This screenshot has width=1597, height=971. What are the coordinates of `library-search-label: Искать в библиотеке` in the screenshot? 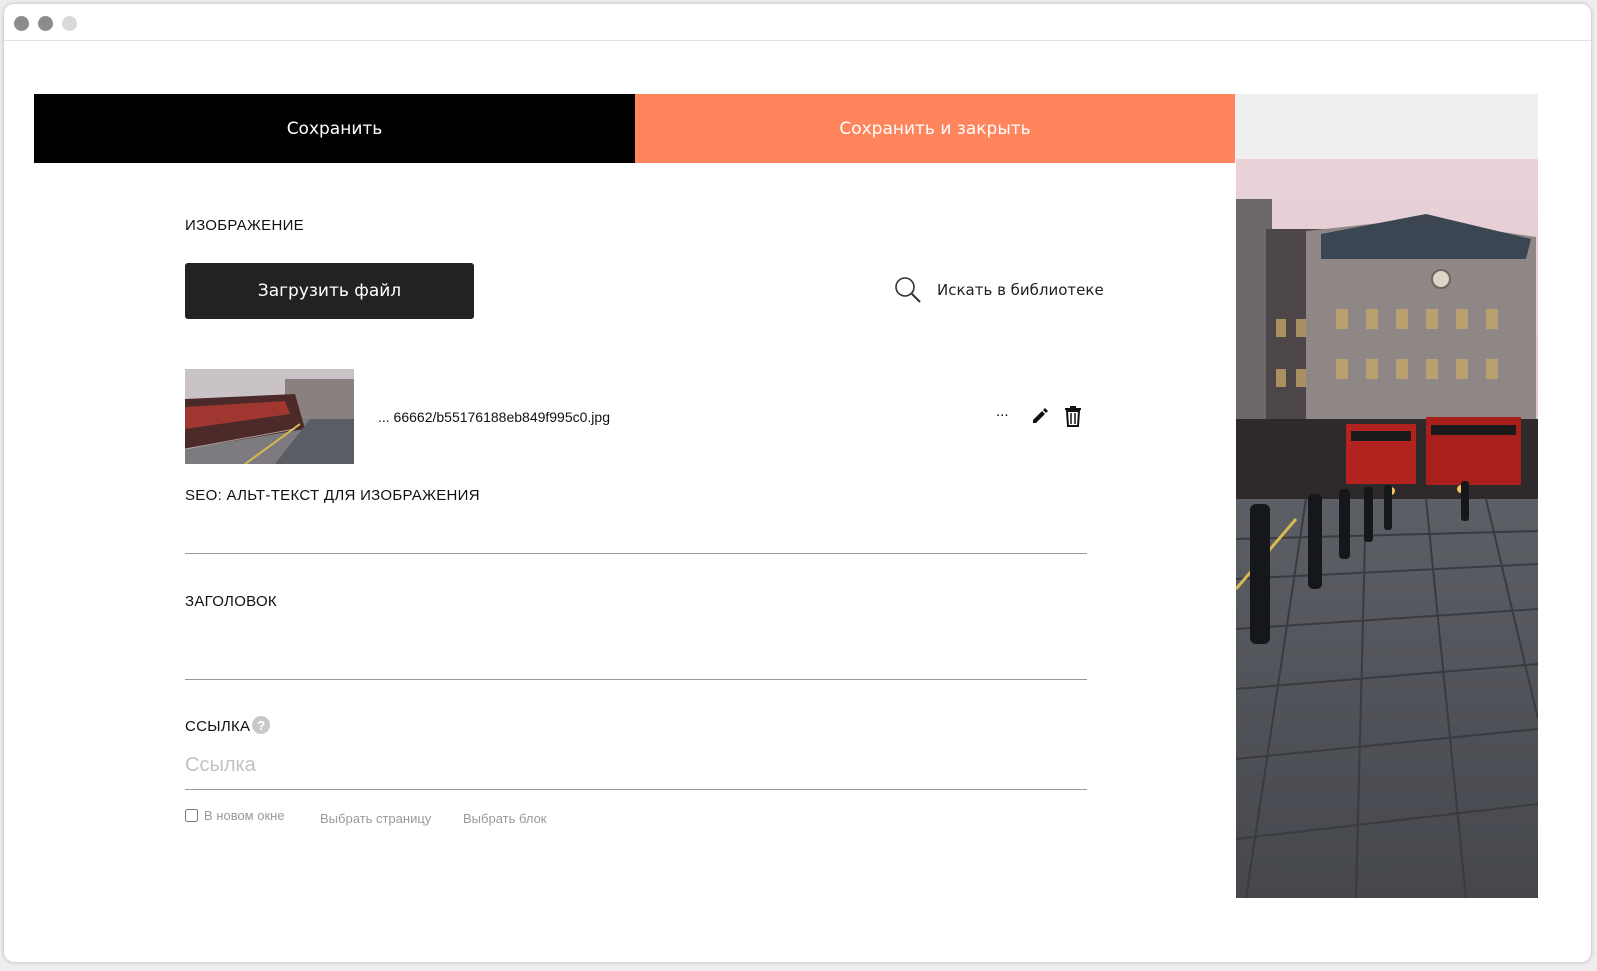 It's located at (1020, 290).